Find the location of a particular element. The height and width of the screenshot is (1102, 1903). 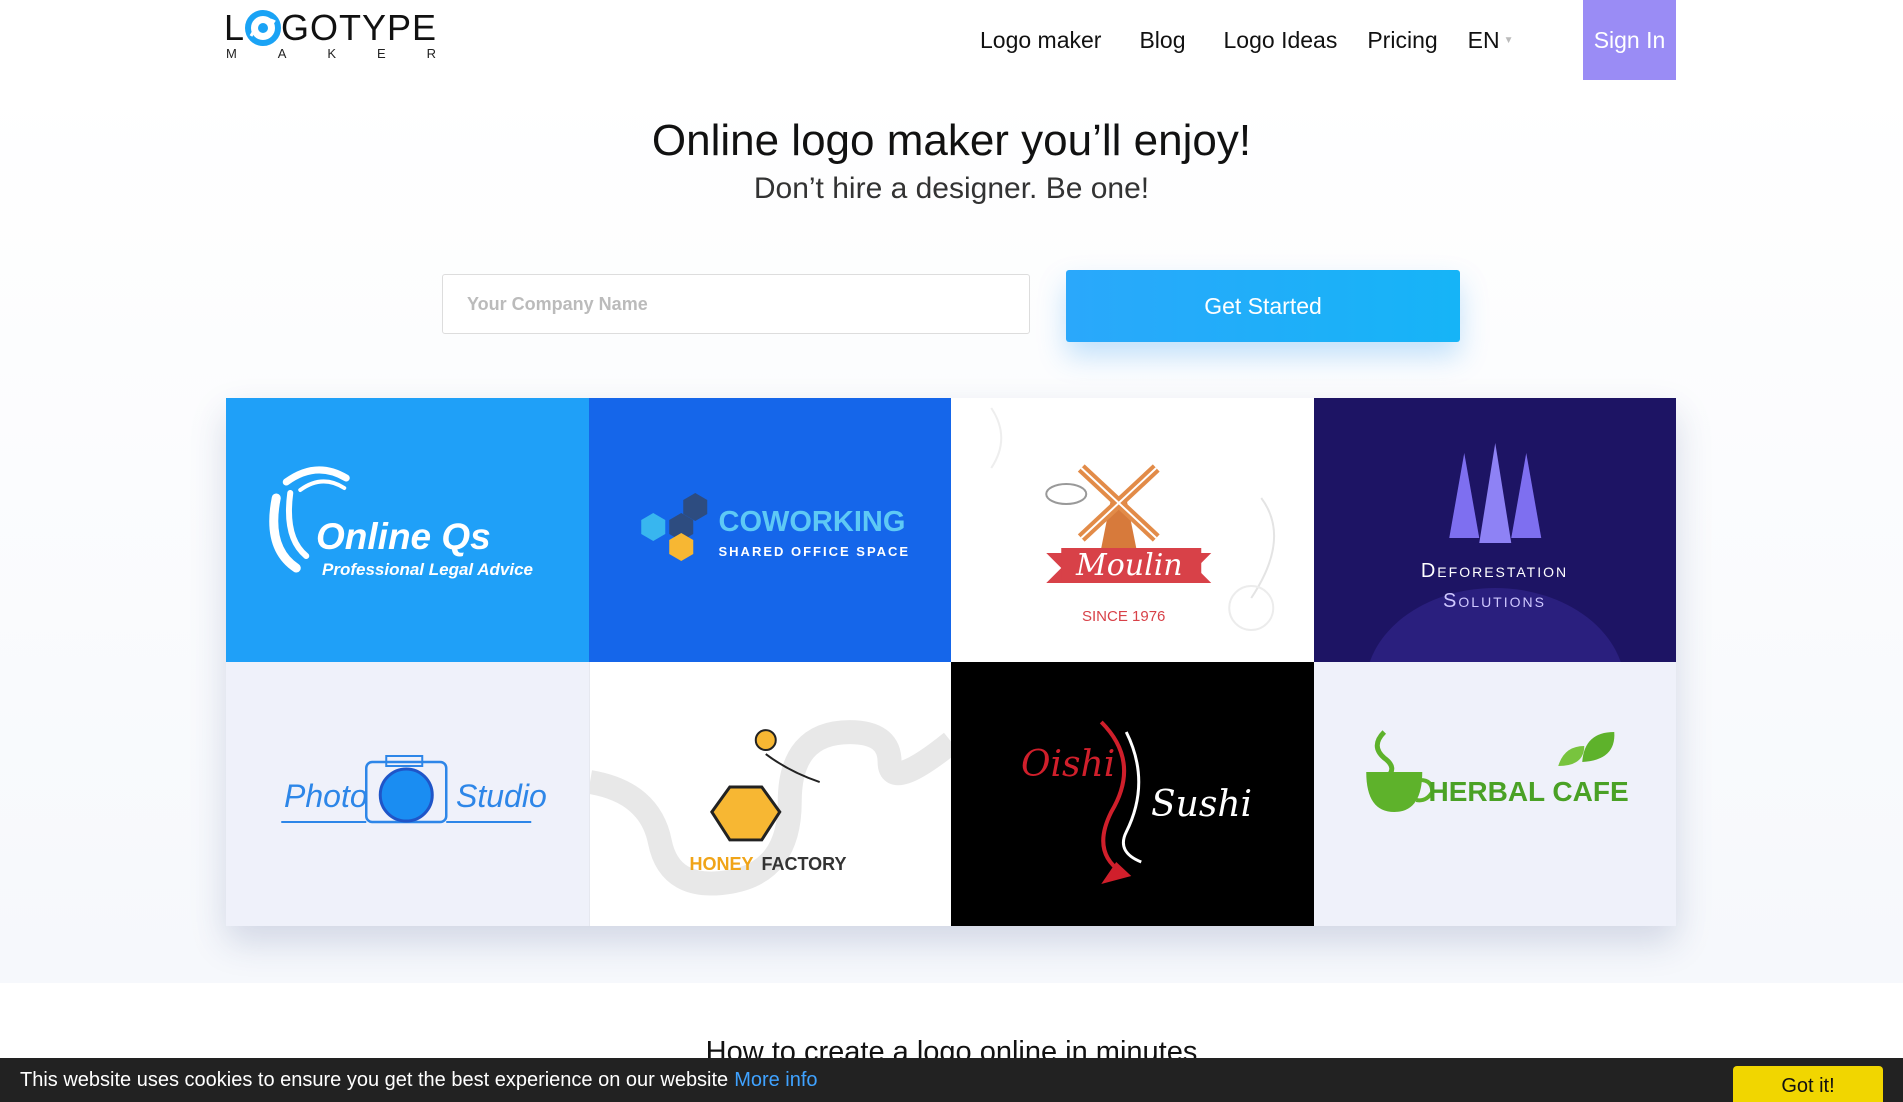

logo-tile-honey-factory: HONEY FACTORY is located at coordinates (769, 794).